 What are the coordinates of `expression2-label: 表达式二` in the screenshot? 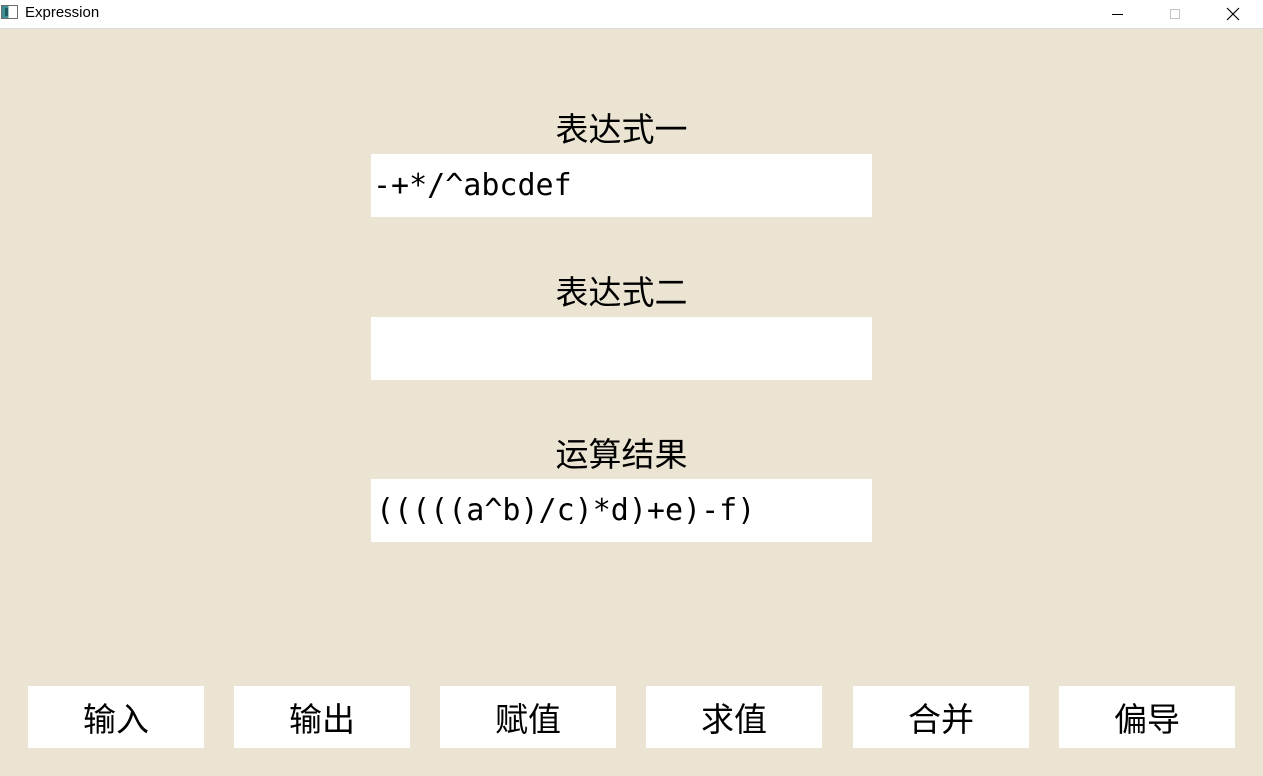 It's located at (621, 292).